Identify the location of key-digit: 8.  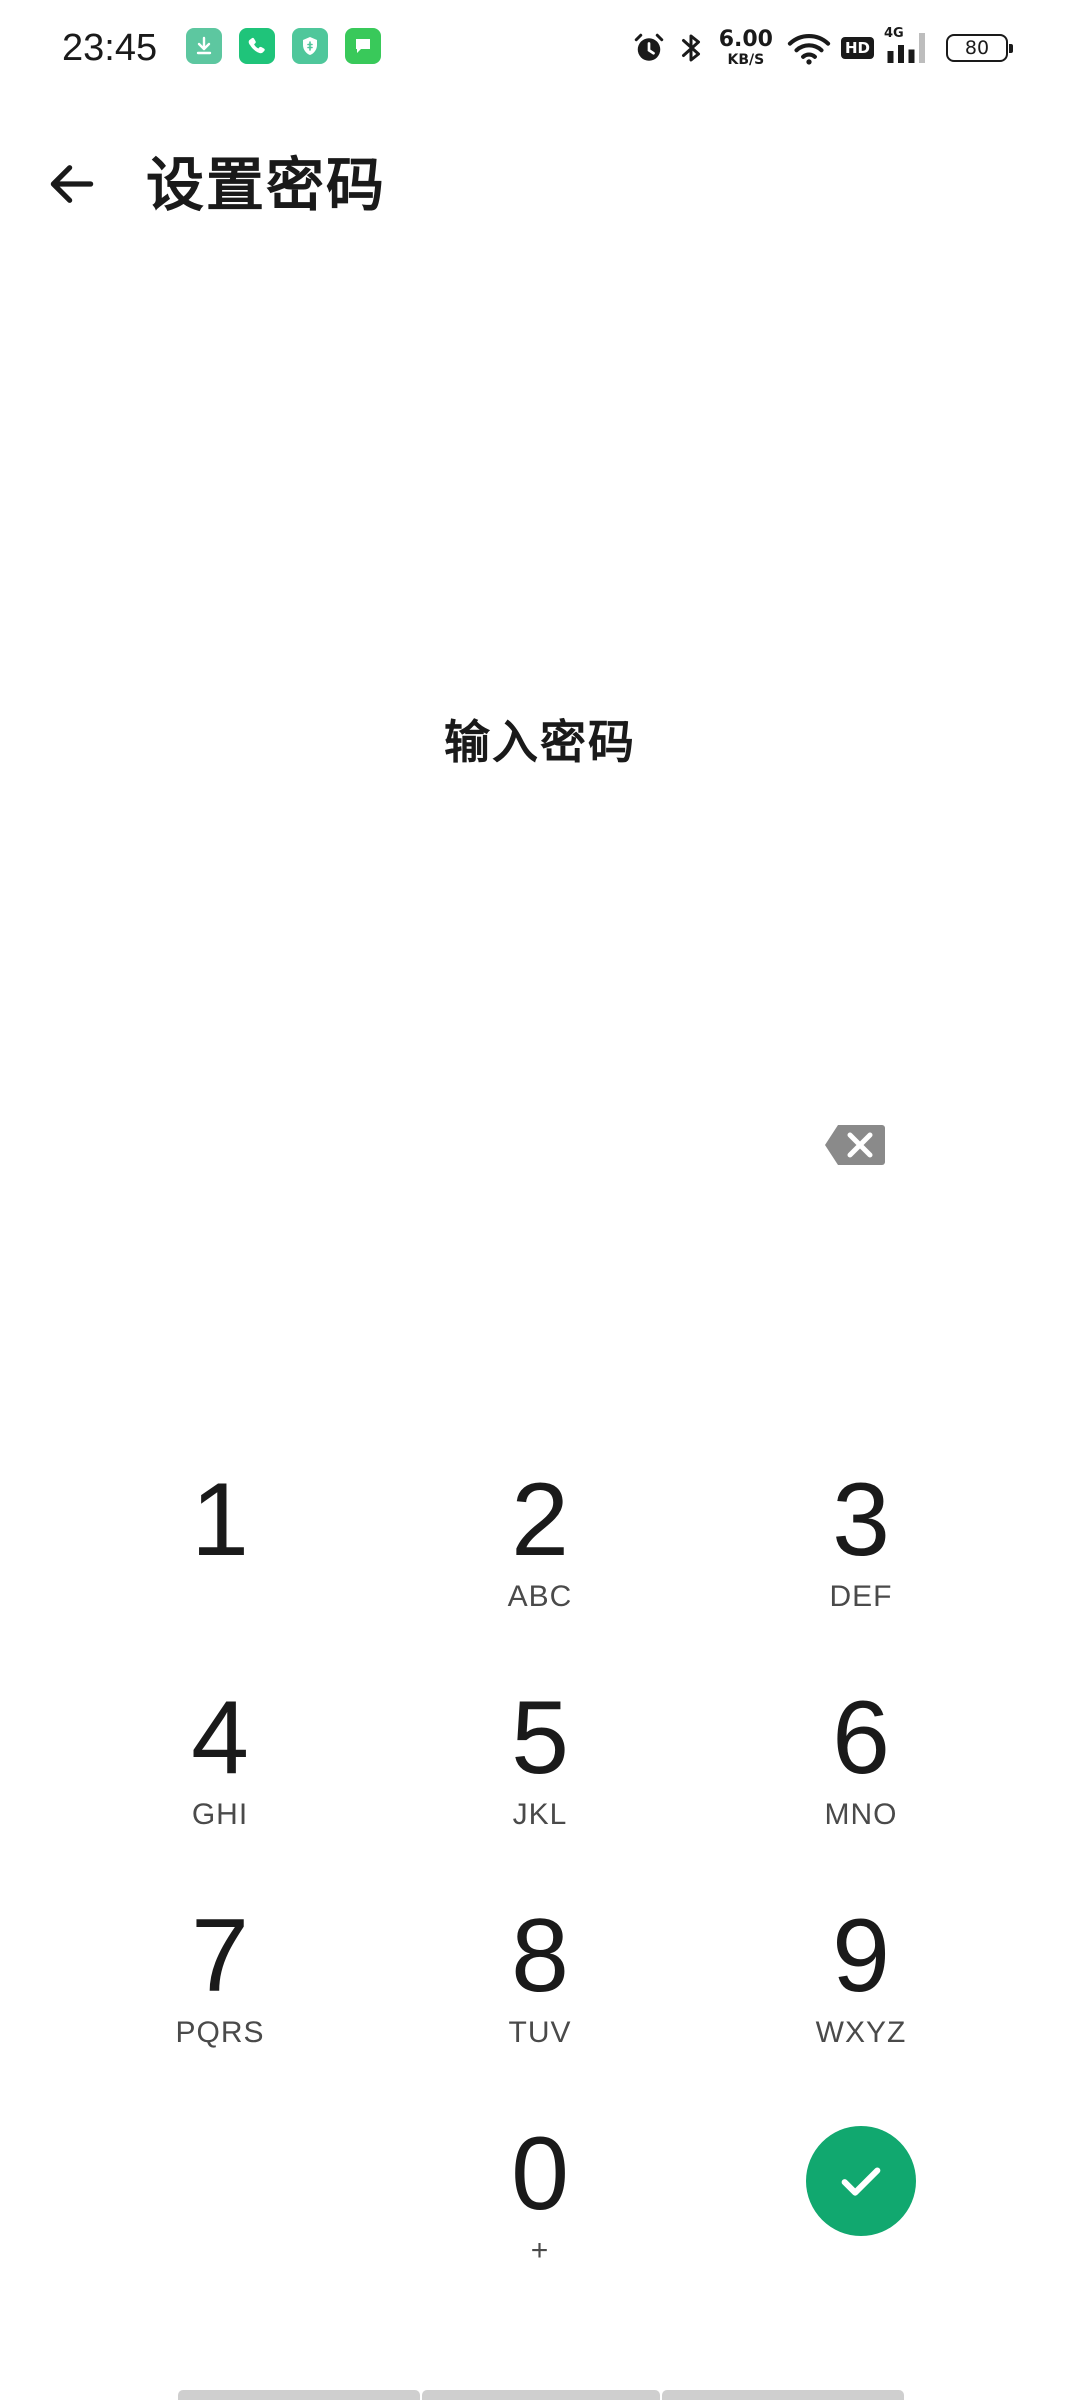
(540, 1956).